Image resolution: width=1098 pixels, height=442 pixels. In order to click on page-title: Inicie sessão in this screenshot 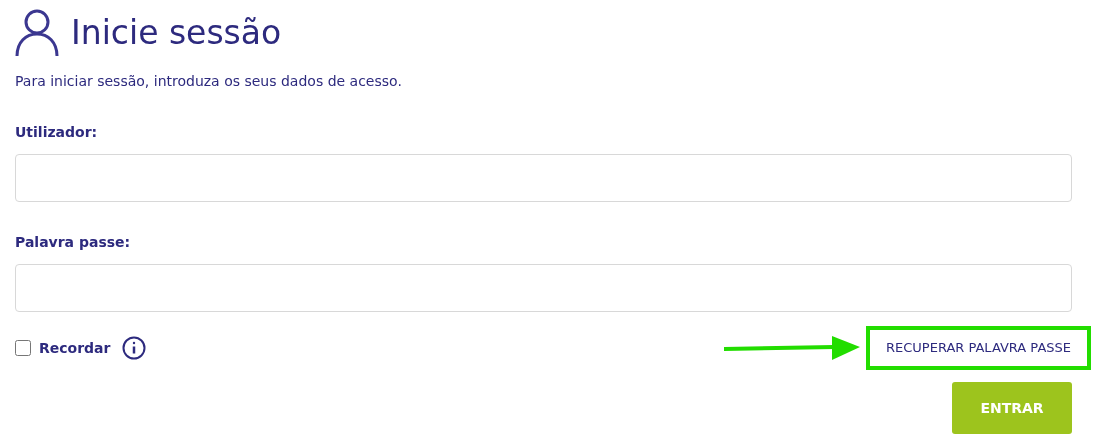, I will do `click(176, 32)`.